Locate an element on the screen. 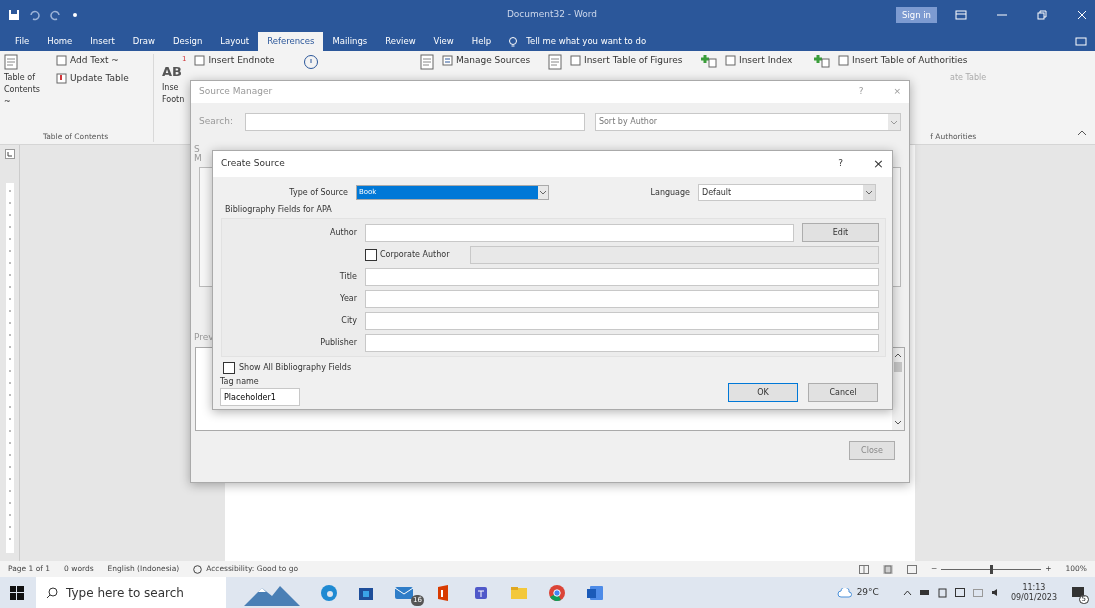  ribbon-tab: Layout is located at coordinates (235, 41).